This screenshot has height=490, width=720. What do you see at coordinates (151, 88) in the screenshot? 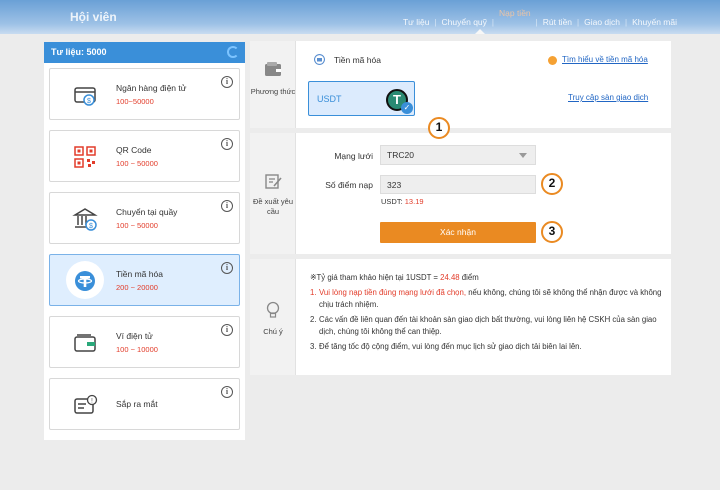
I see `method-name: Ngân hàng điện tử` at bounding box center [151, 88].